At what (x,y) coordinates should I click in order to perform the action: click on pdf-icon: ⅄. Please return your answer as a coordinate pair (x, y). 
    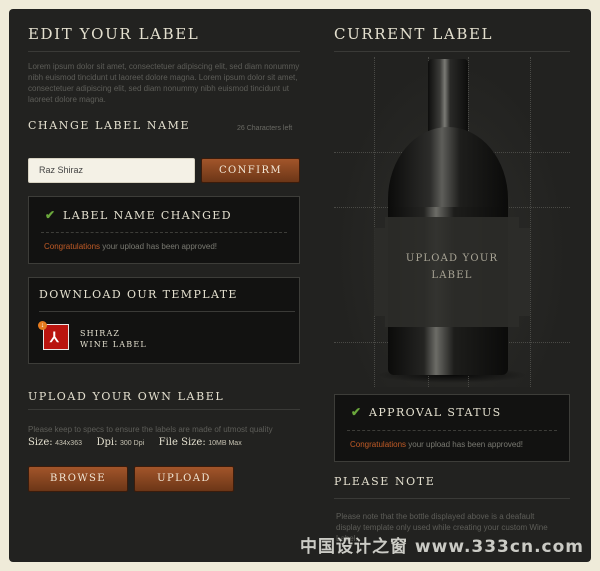
    Looking at the image, I should click on (56, 337).